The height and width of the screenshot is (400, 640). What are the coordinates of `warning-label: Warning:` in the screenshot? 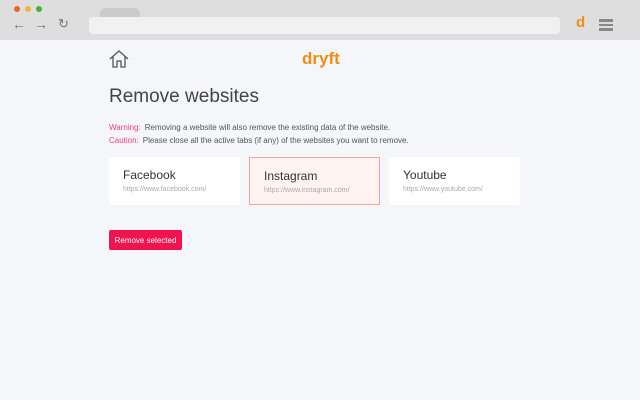 It's located at (125, 127).